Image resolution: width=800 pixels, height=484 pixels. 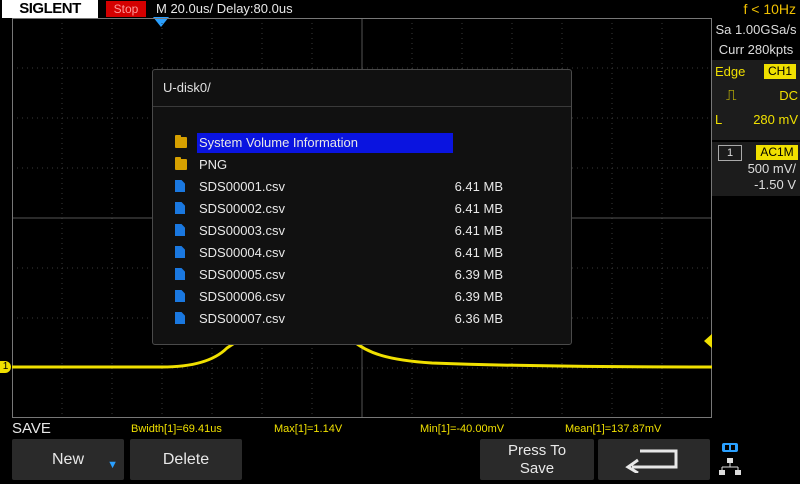 What do you see at coordinates (756, 169) in the screenshot?
I see `channel1-settings-box: 1 AC1M 500 mV/ -1.50 V` at bounding box center [756, 169].